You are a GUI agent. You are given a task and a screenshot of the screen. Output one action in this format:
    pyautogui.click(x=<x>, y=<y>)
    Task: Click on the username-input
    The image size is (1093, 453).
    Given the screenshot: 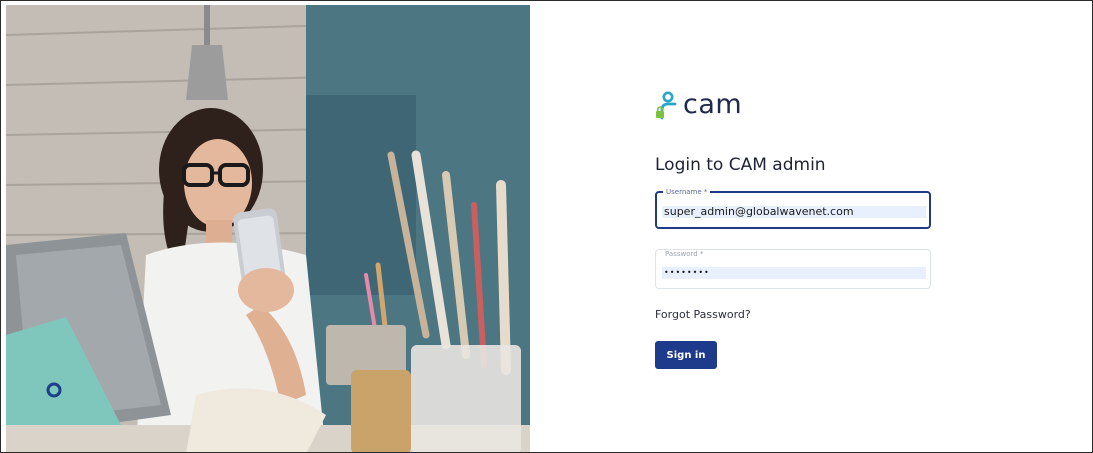 What is the action you would take?
    pyautogui.click(x=794, y=212)
    